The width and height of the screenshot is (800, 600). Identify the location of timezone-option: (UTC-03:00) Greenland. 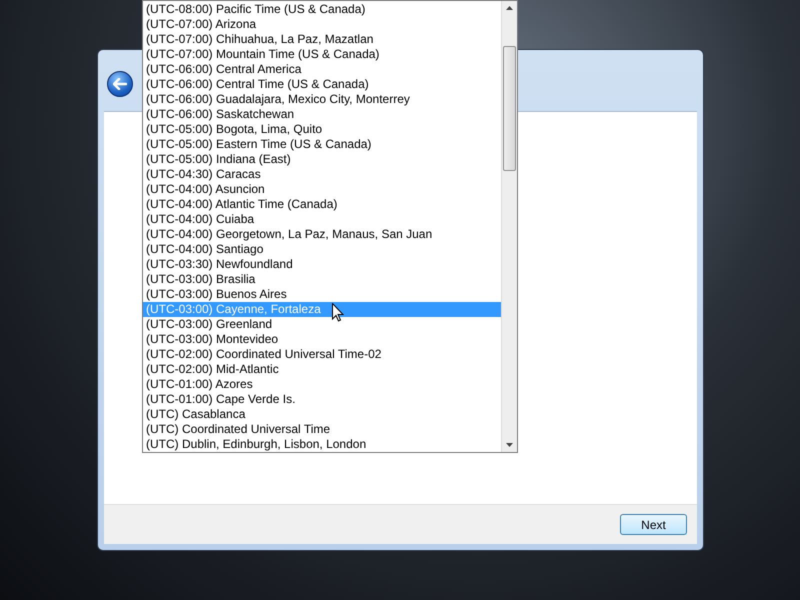
(322, 324).